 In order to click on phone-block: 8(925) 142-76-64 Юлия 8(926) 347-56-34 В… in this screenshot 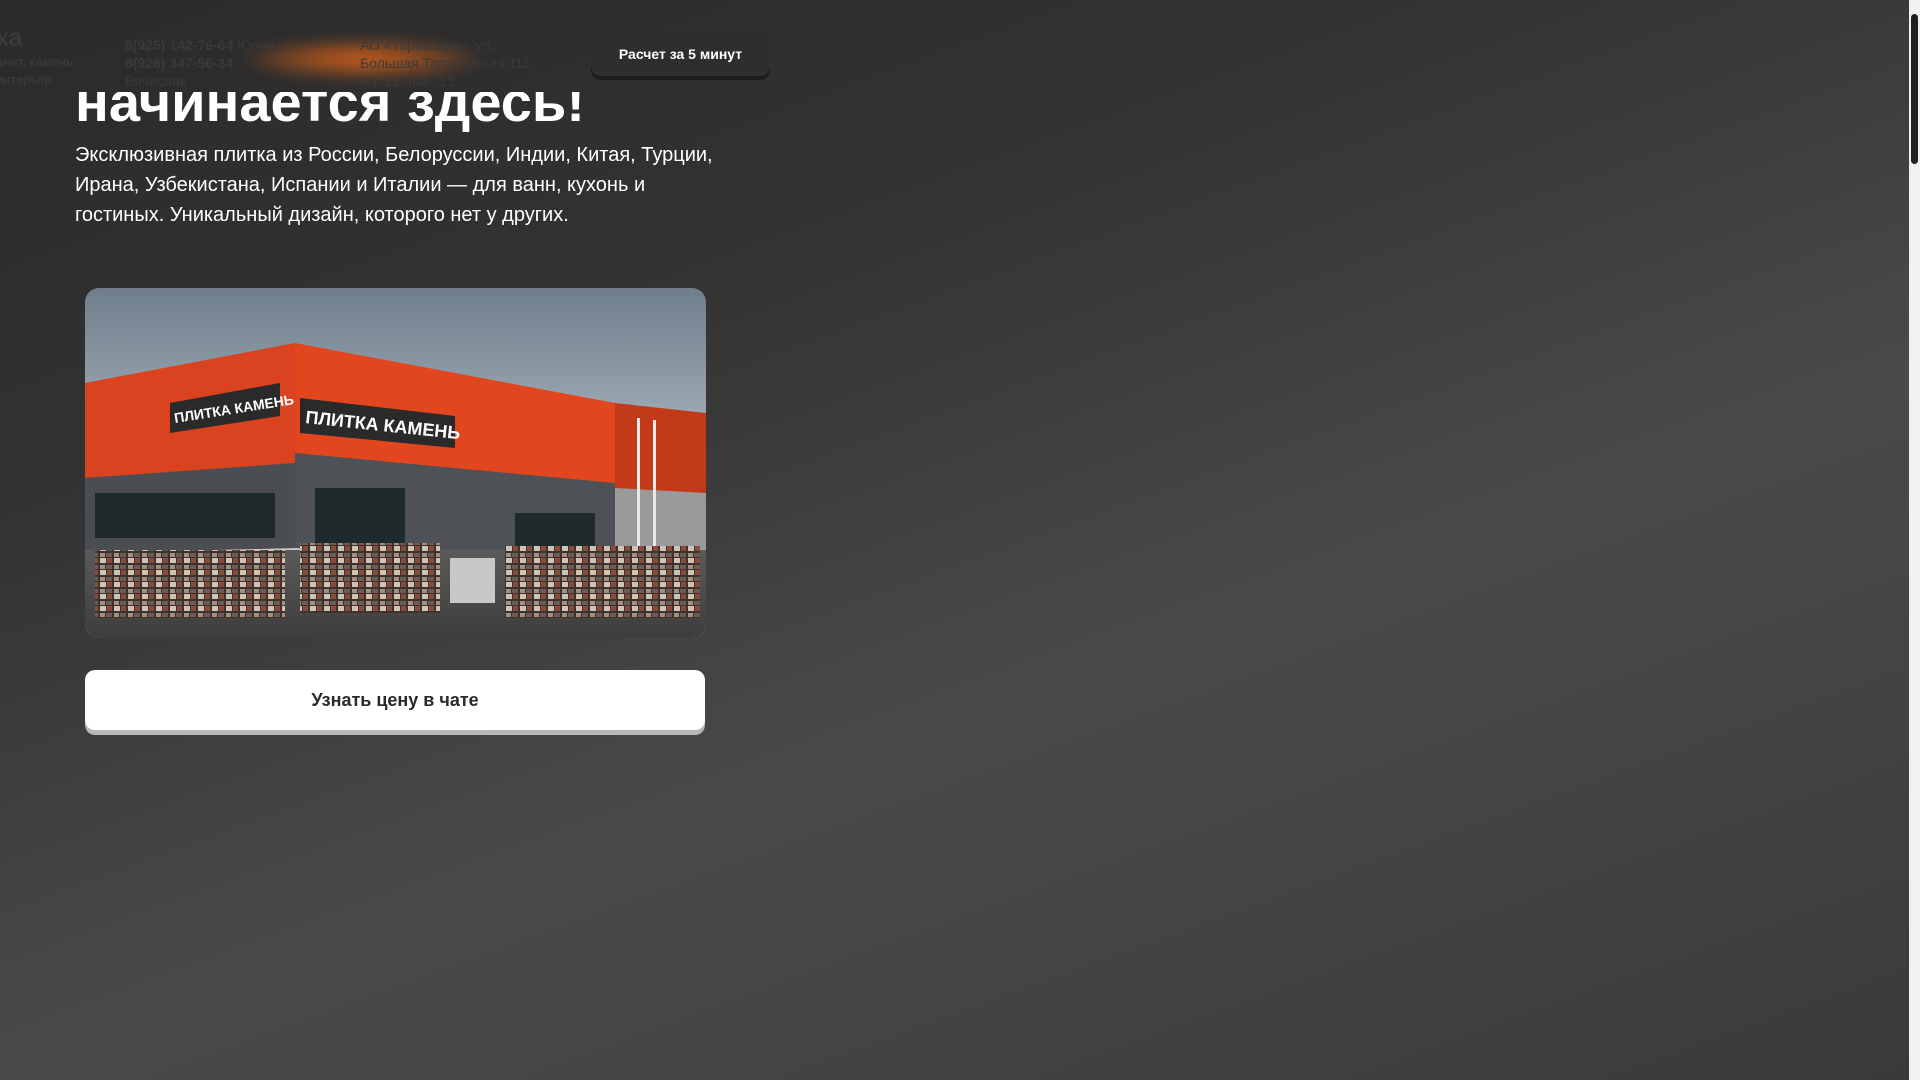, I will do `click(199, 63)`.